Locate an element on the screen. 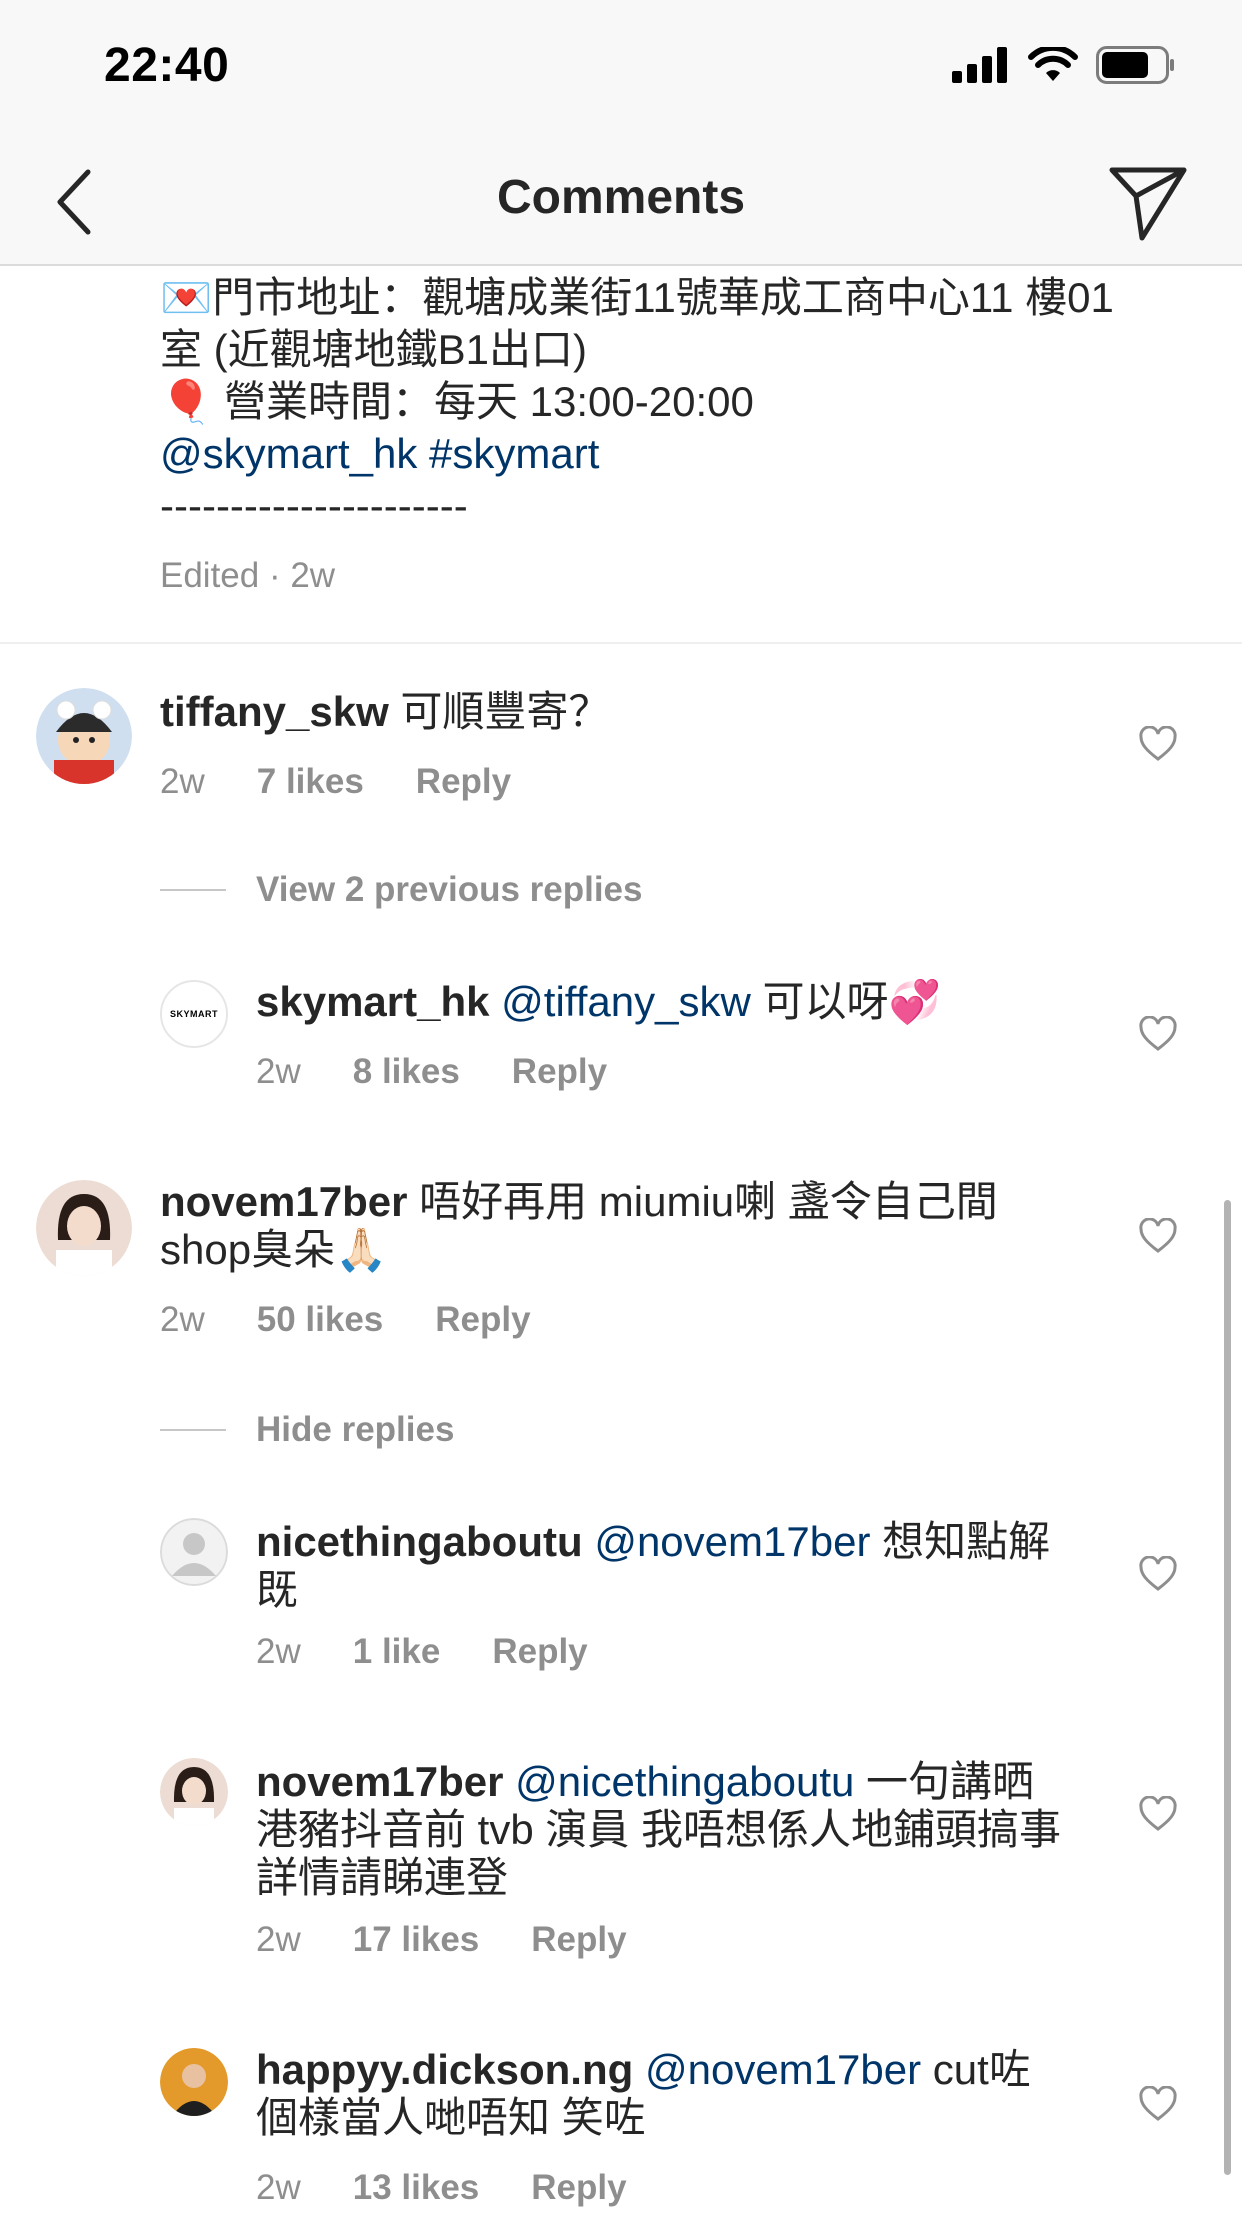 Image resolution: width=1242 pixels, height=2240 pixels. comment-username: tiffany_skw is located at coordinates (274, 711).